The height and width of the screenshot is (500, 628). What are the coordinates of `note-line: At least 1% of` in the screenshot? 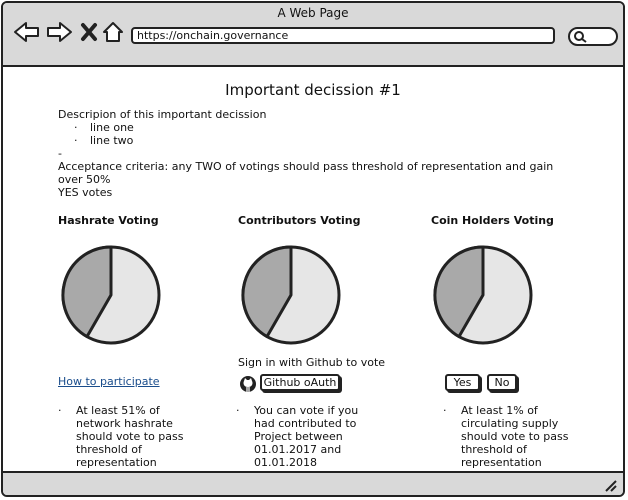 It's located at (499, 410).